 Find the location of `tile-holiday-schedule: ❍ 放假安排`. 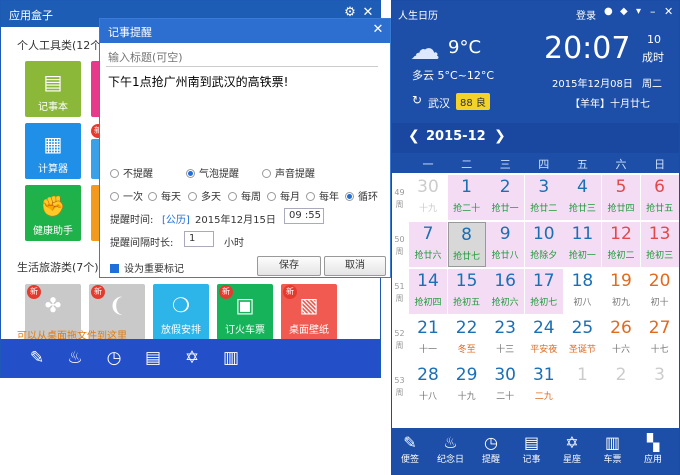

tile-holiday-schedule: ❍ 放假安排 is located at coordinates (181, 312).